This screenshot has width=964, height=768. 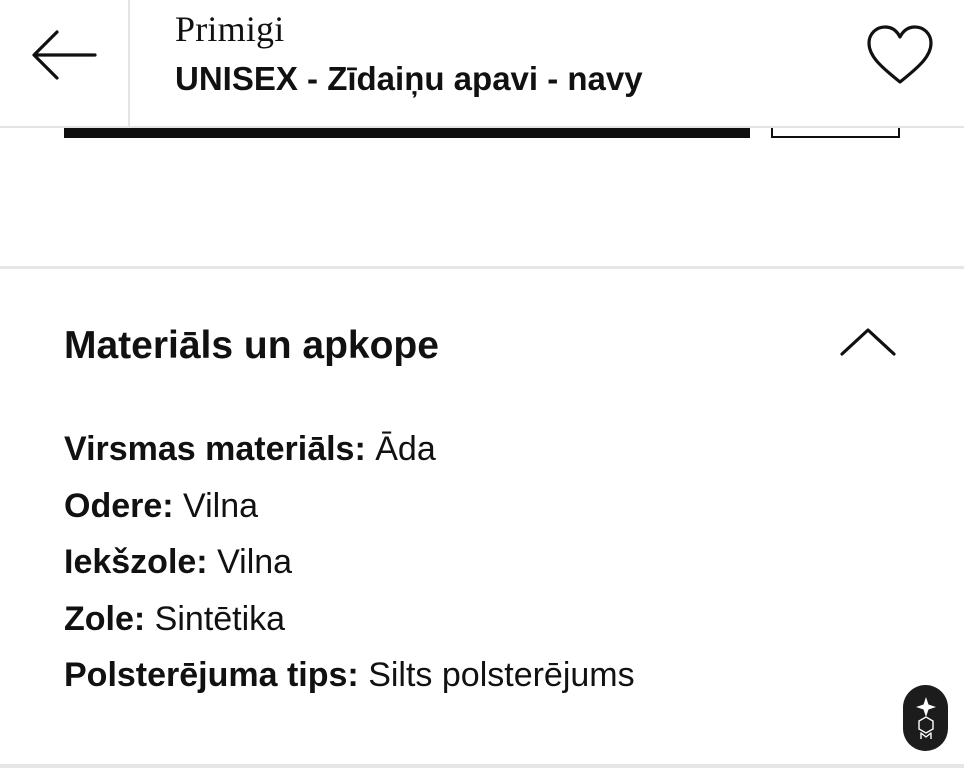 I want to click on attribute-row: Odere: Vilna, so click(x=349, y=511).